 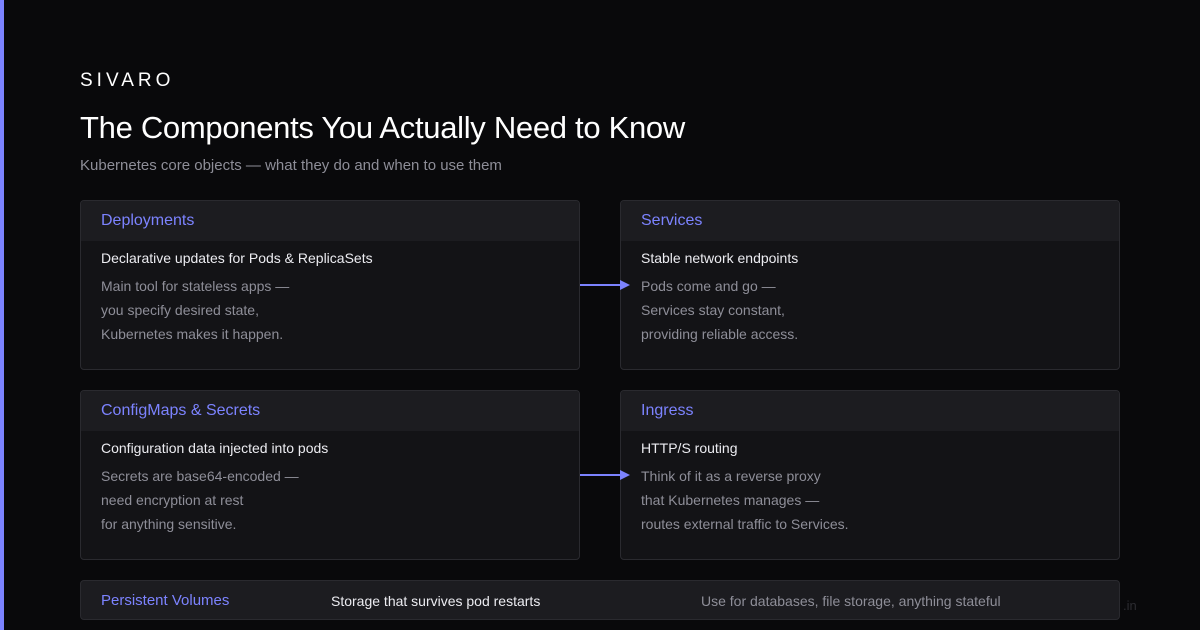 What do you see at coordinates (382, 127) in the screenshot?
I see `page-title: The Components You Actually Need to Know` at bounding box center [382, 127].